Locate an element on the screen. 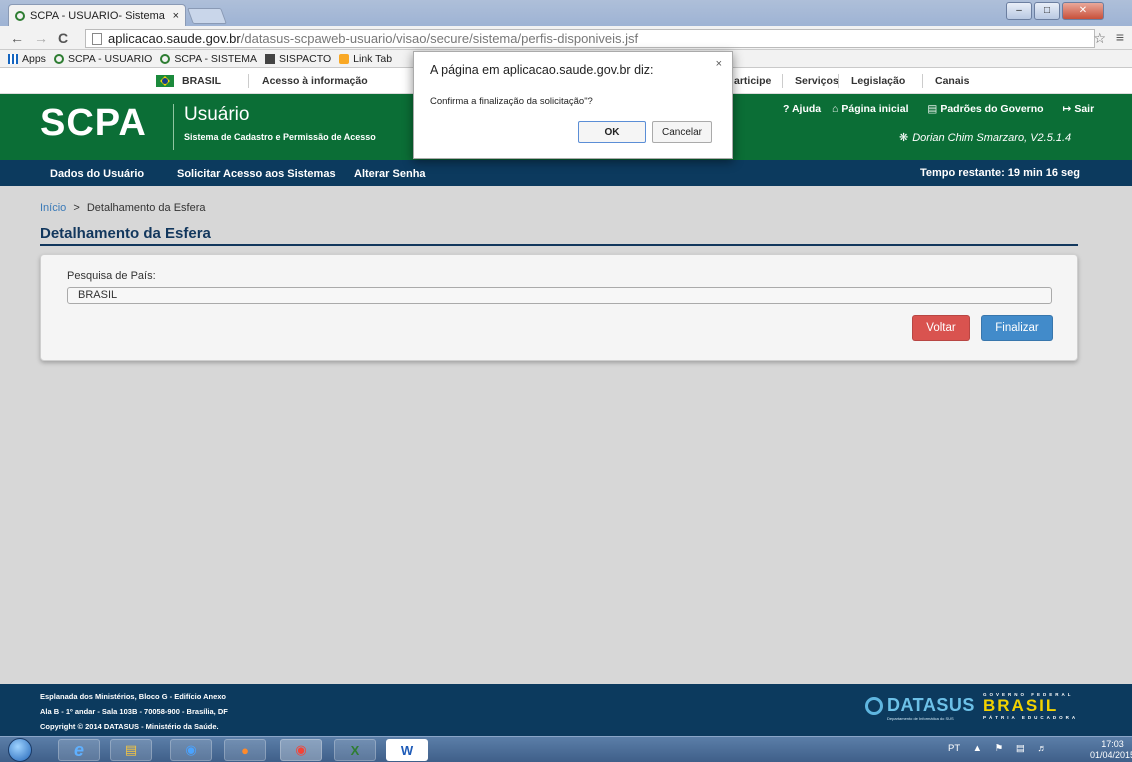  standards-link: ▤ Padrões do Governo is located at coordinates (989, 109).